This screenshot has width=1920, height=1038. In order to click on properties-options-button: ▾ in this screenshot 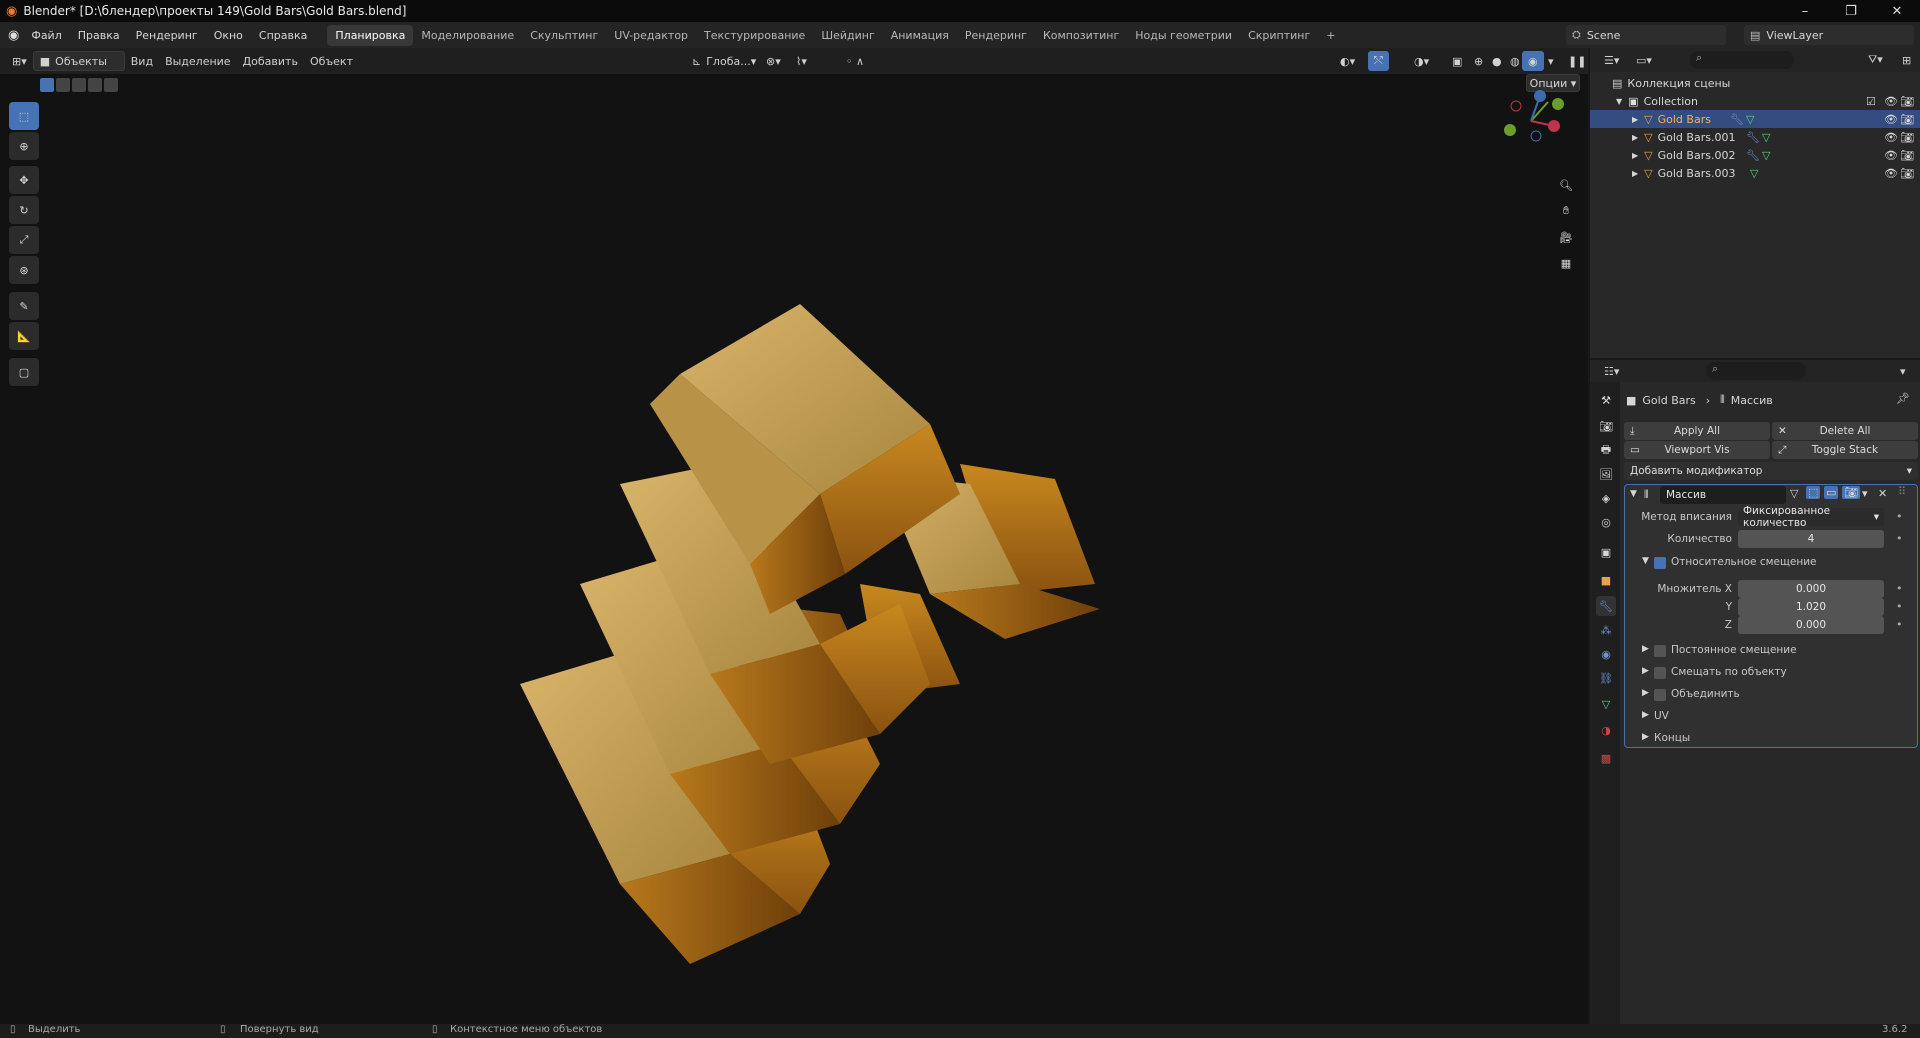, I will do `click(1903, 371)`.